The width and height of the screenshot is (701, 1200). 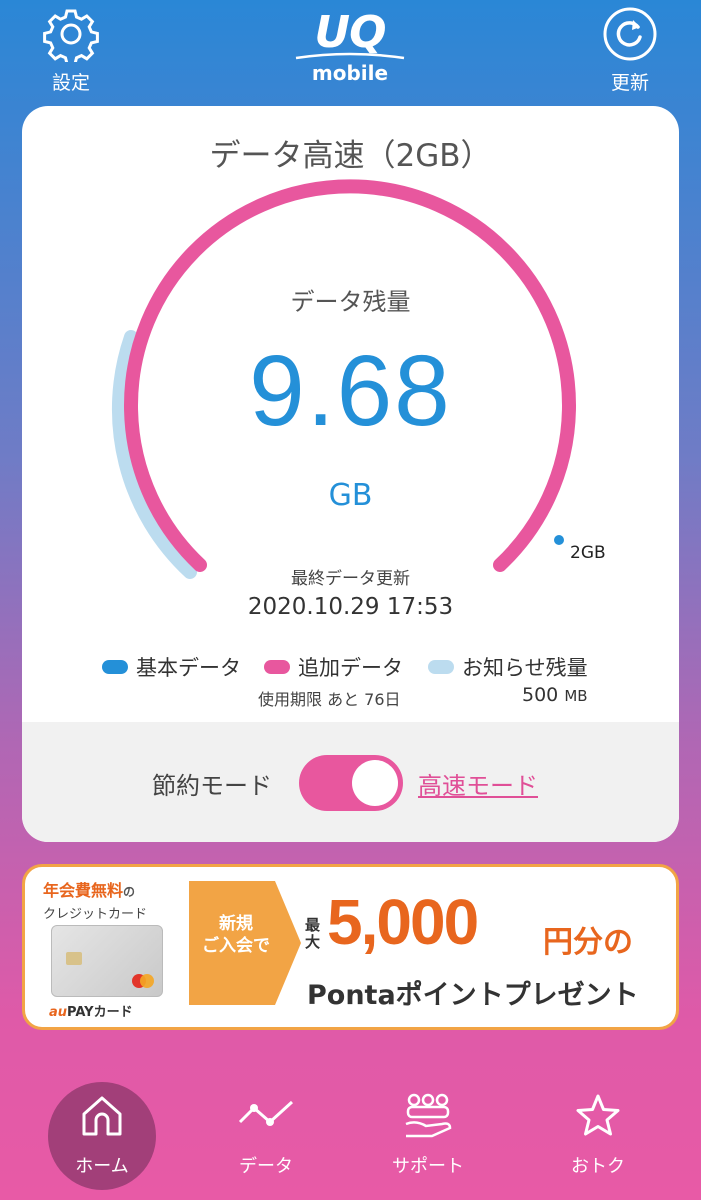 I want to click on gauge-marker-dot, so click(x=559, y=540).